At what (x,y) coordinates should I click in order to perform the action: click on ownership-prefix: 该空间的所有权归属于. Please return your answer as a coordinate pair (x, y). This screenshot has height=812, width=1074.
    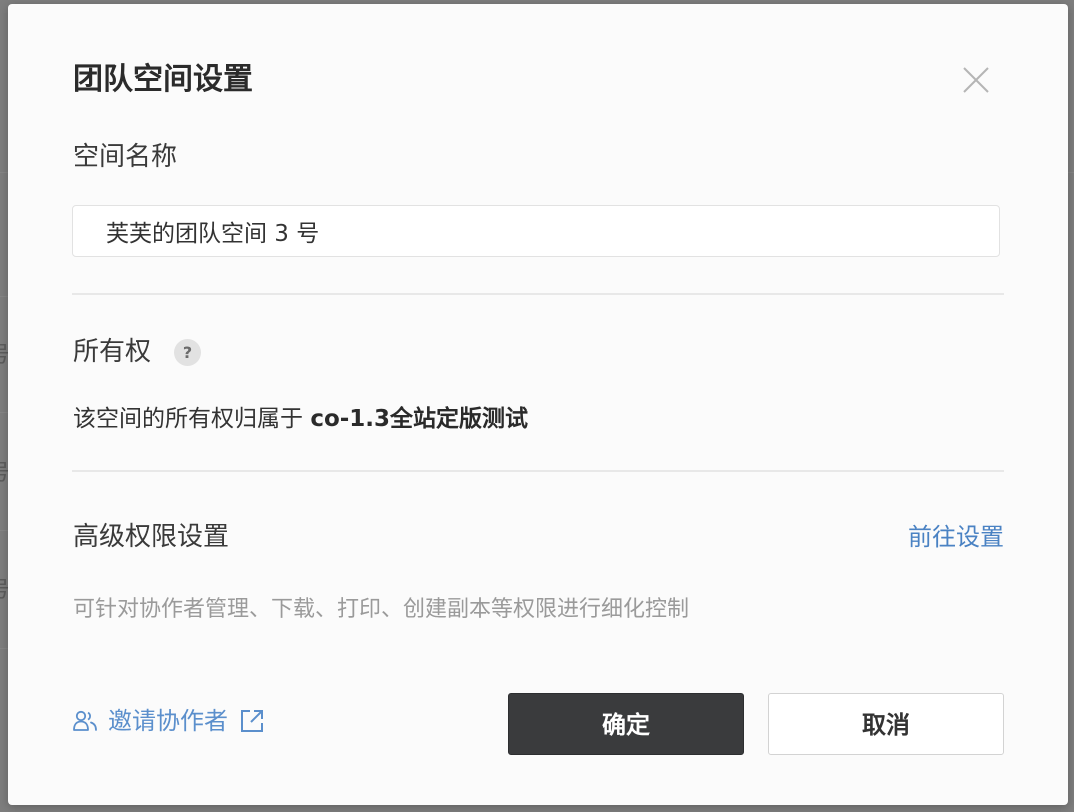
    Looking at the image, I should click on (192, 419).